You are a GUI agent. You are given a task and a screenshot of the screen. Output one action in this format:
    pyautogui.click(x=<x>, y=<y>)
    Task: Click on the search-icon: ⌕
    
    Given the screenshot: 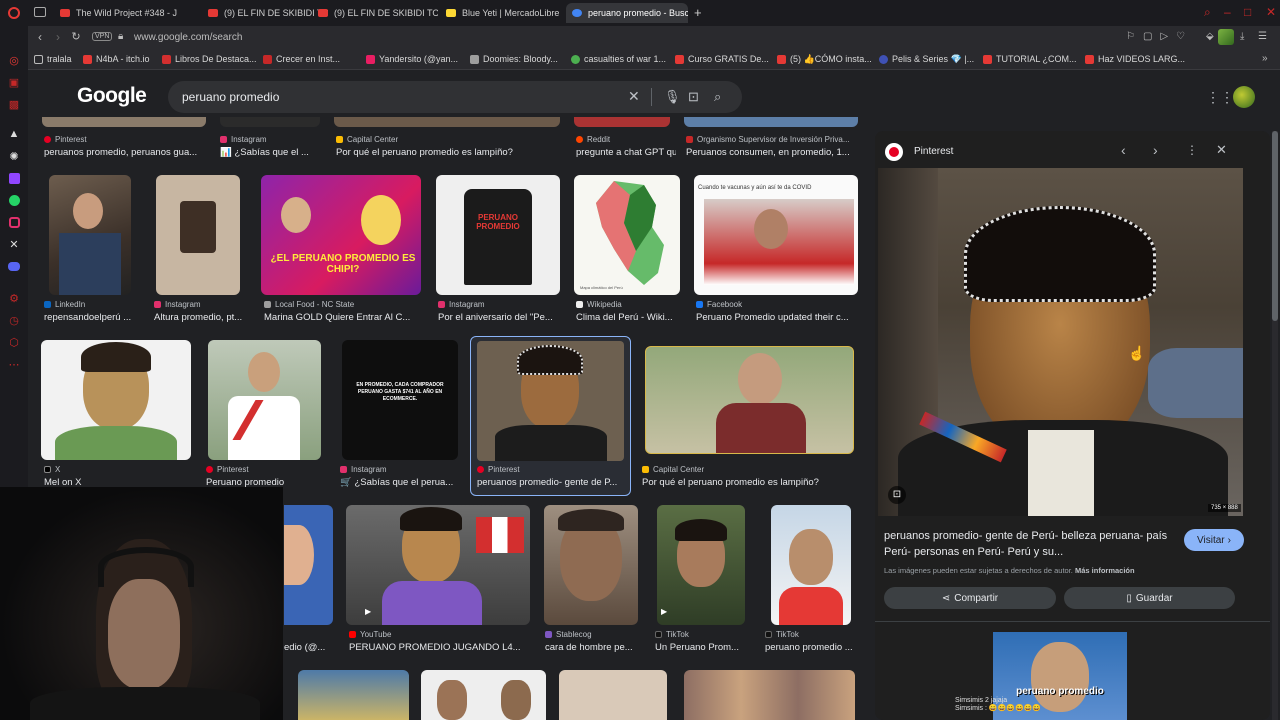 What is the action you would take?
    pyautogui.click(x=717, y=97)
    